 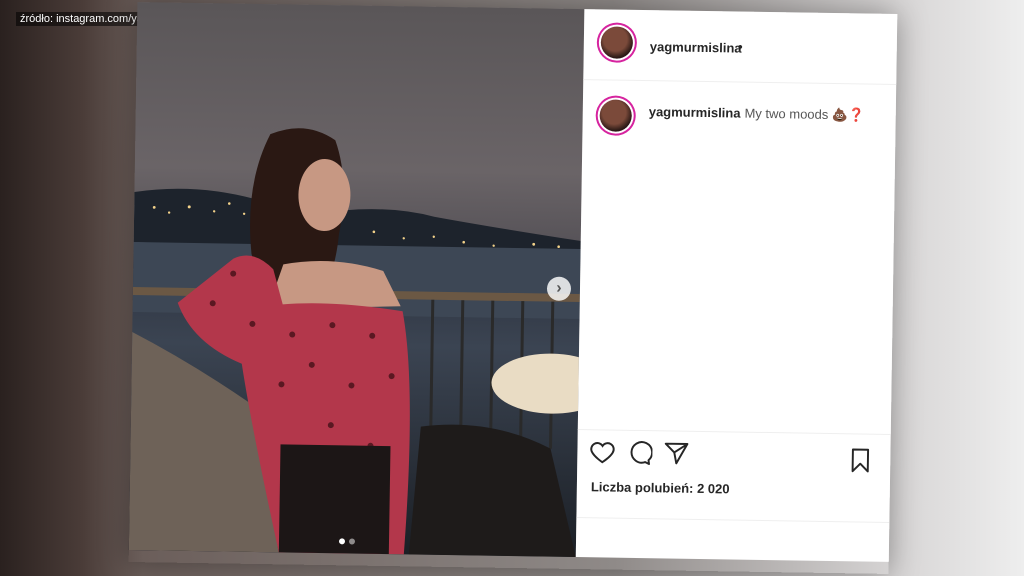 I want to click on share-icon, so click(x=676, y=453).